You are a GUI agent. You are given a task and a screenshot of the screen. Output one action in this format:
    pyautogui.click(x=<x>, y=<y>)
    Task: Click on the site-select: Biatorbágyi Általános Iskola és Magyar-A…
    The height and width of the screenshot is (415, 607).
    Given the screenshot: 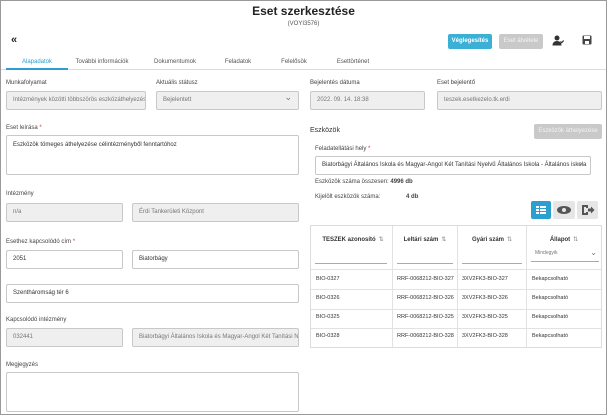 What is the action you would take?
    pyautogui.click(x=453, y=165)
    